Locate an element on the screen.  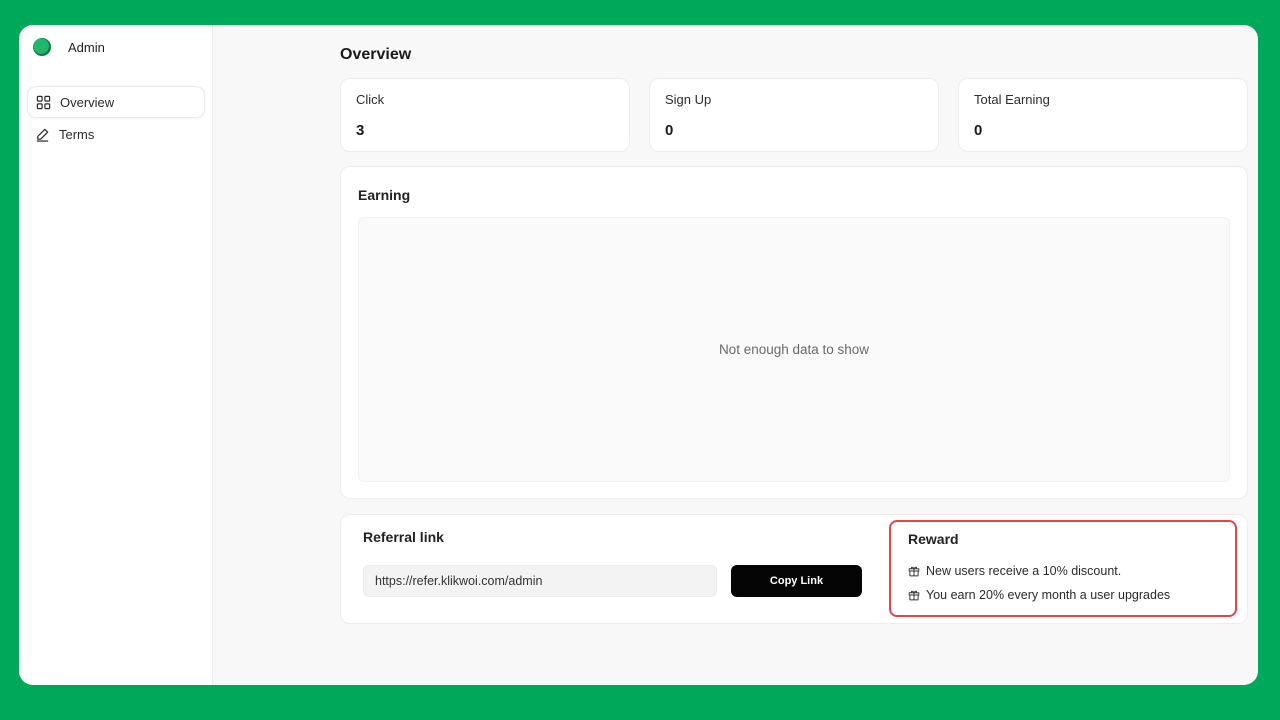
earning-title: Earning is located at coordinates (384, 195).